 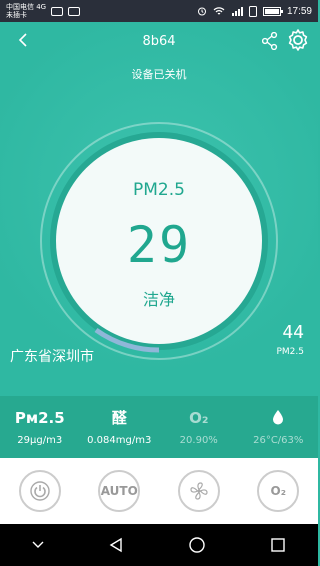 I want to click on formaldehyde-icon: 醛, so click(x=119, y=417).